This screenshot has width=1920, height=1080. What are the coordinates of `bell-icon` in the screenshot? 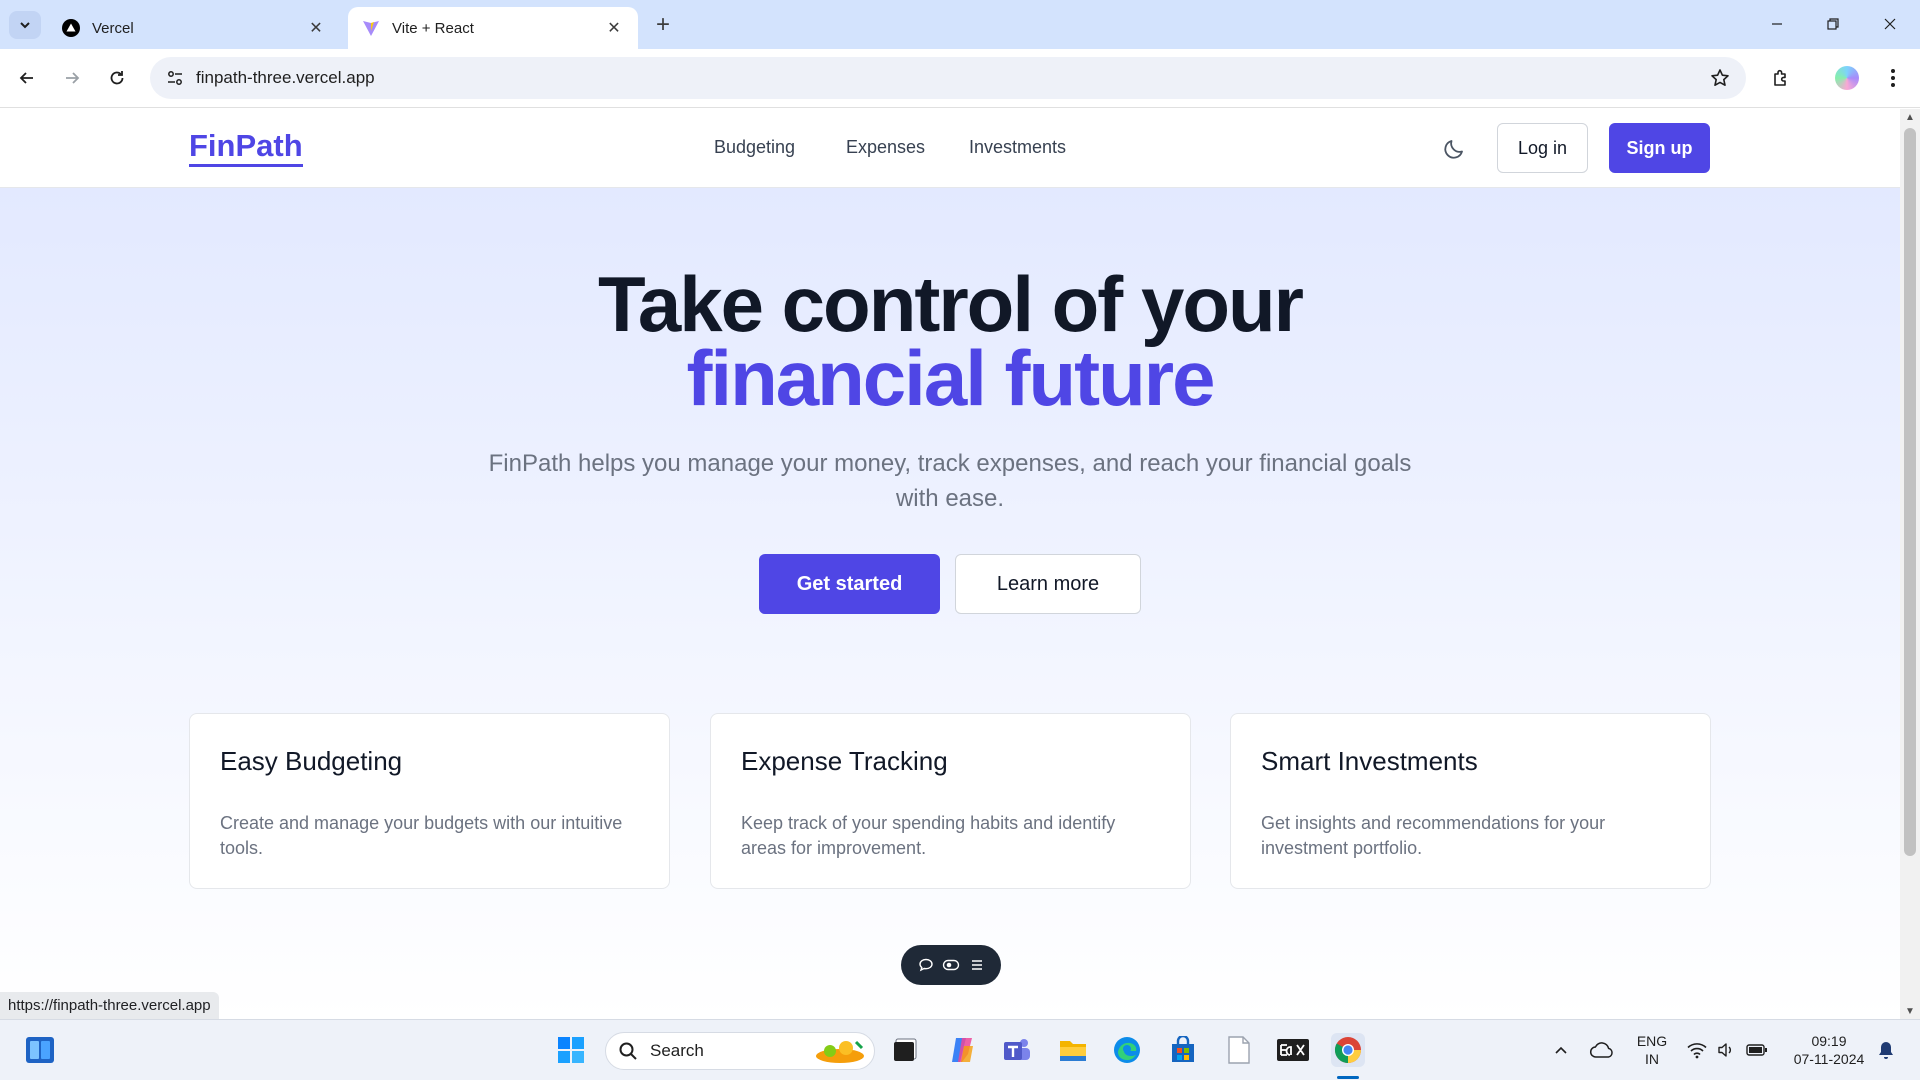 It's located at (1886, 1050).